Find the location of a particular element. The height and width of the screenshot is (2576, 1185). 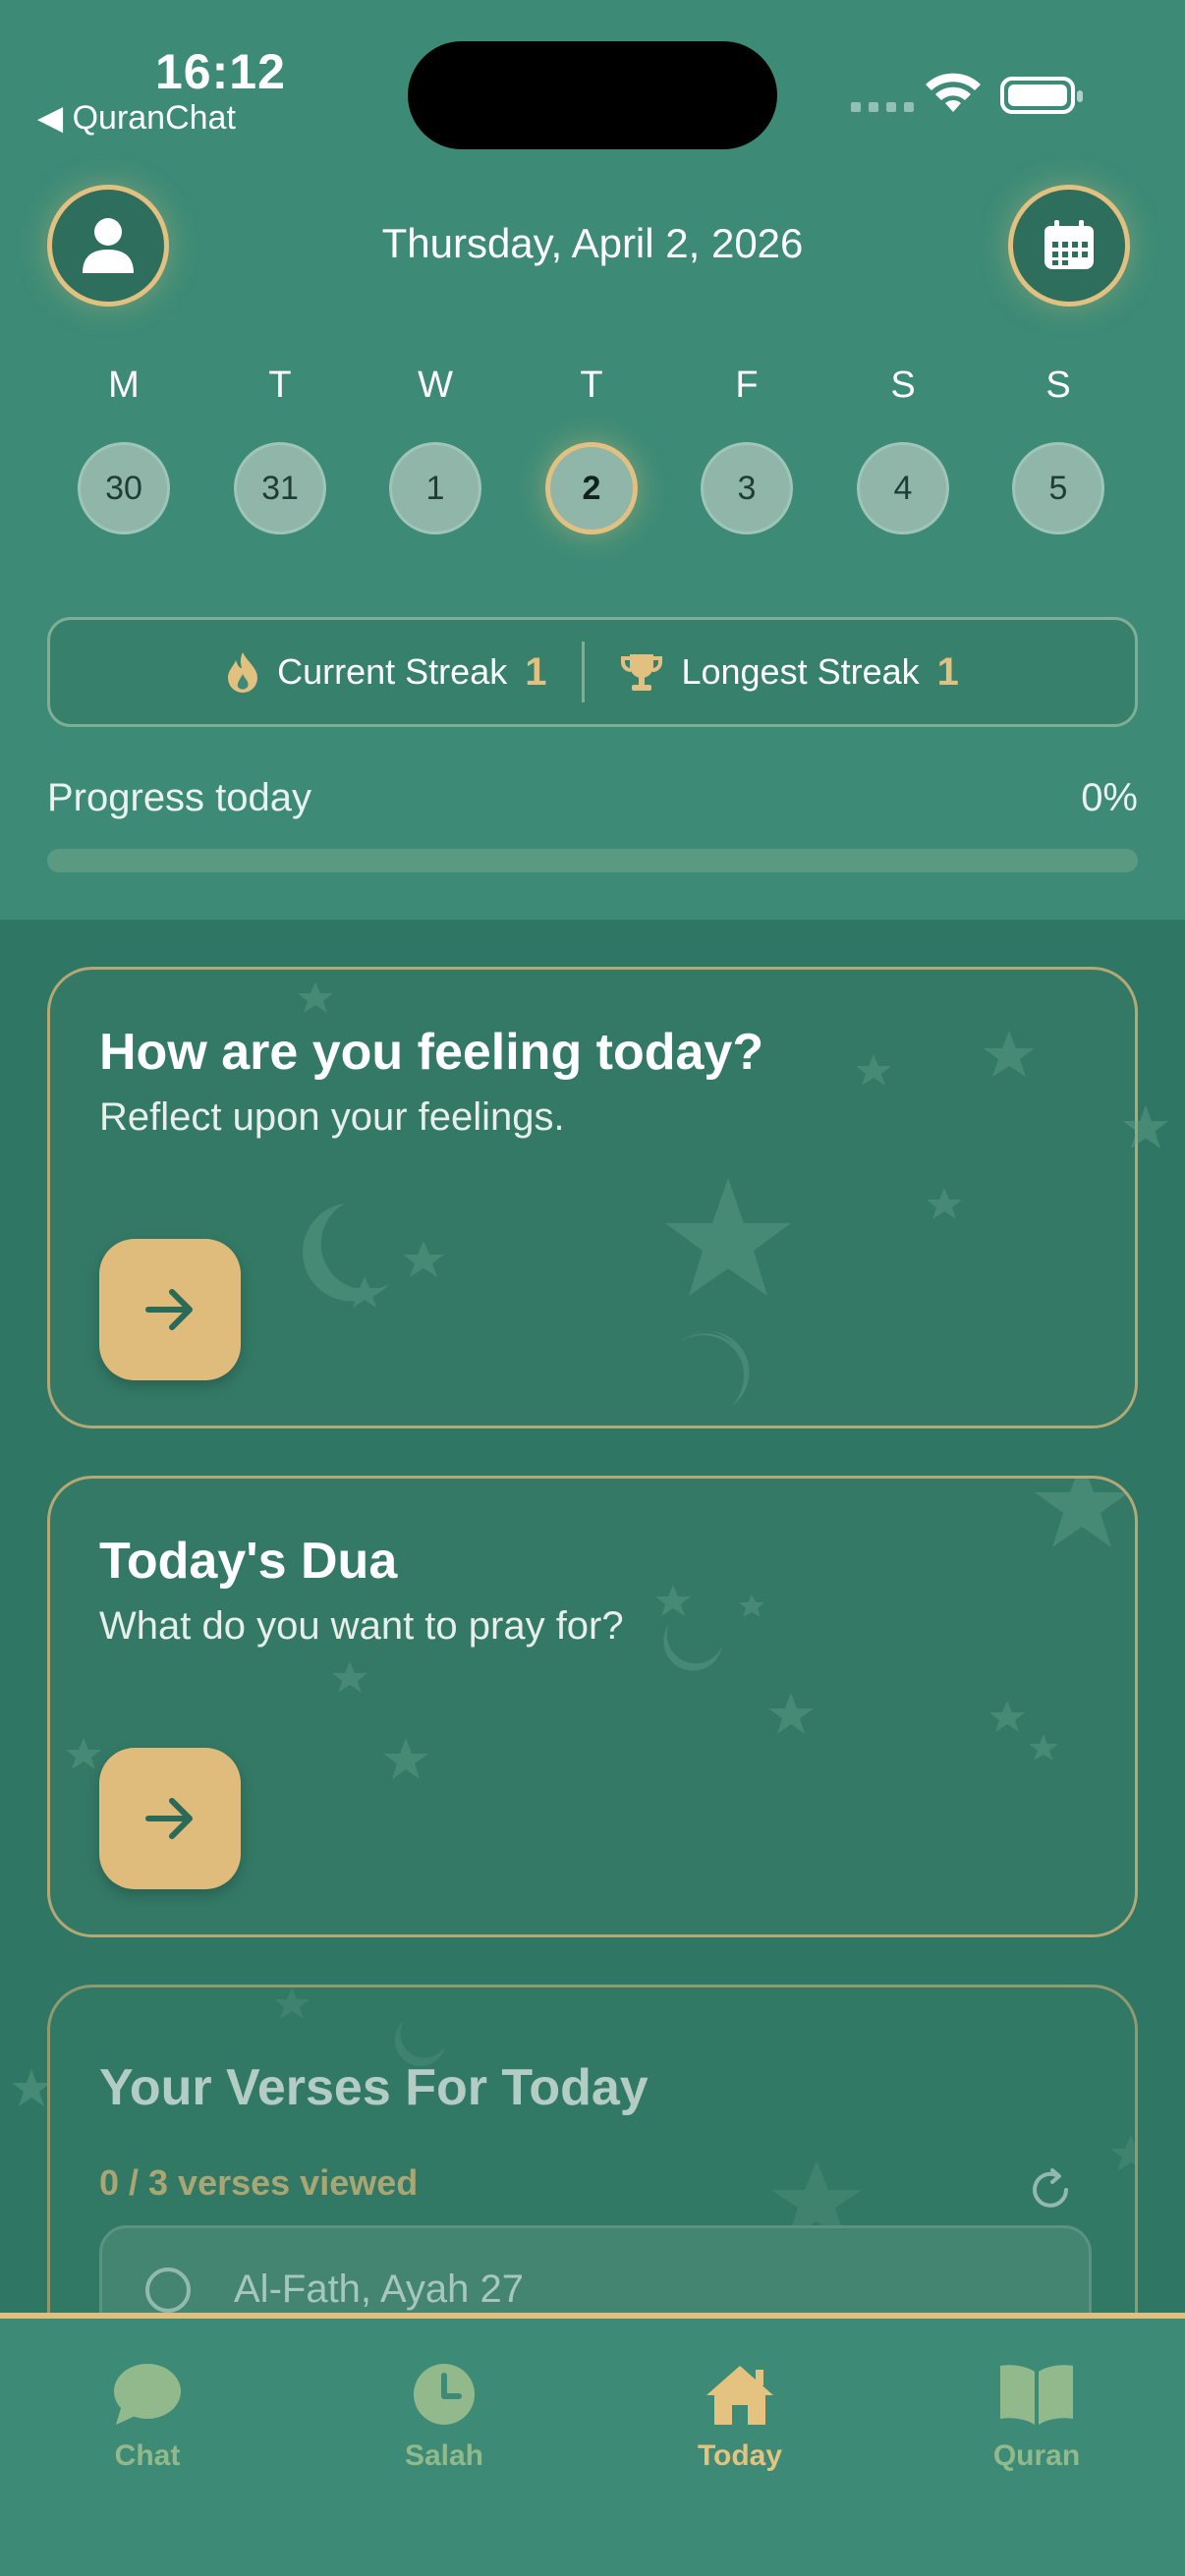

week-day-fri: F 3 is located at coordinates (747, 446).